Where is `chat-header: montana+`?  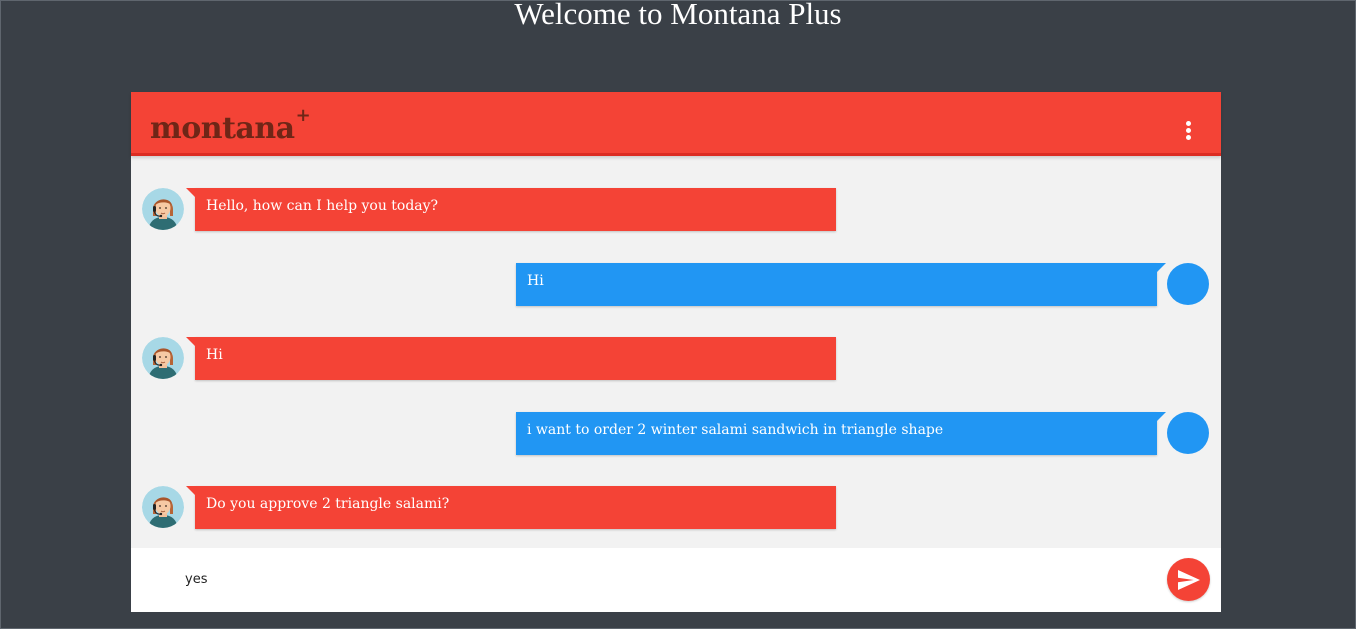
chat-header: montana+ is located at coordinates (676, 124).